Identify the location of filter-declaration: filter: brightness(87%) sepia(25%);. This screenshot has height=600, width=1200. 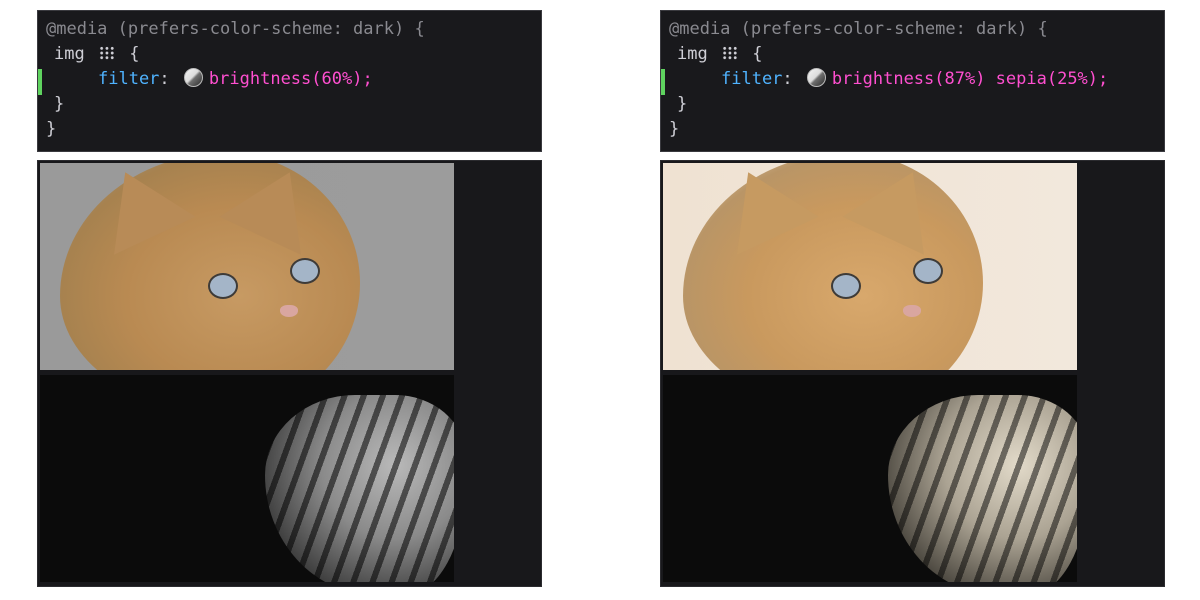
(912, 79).